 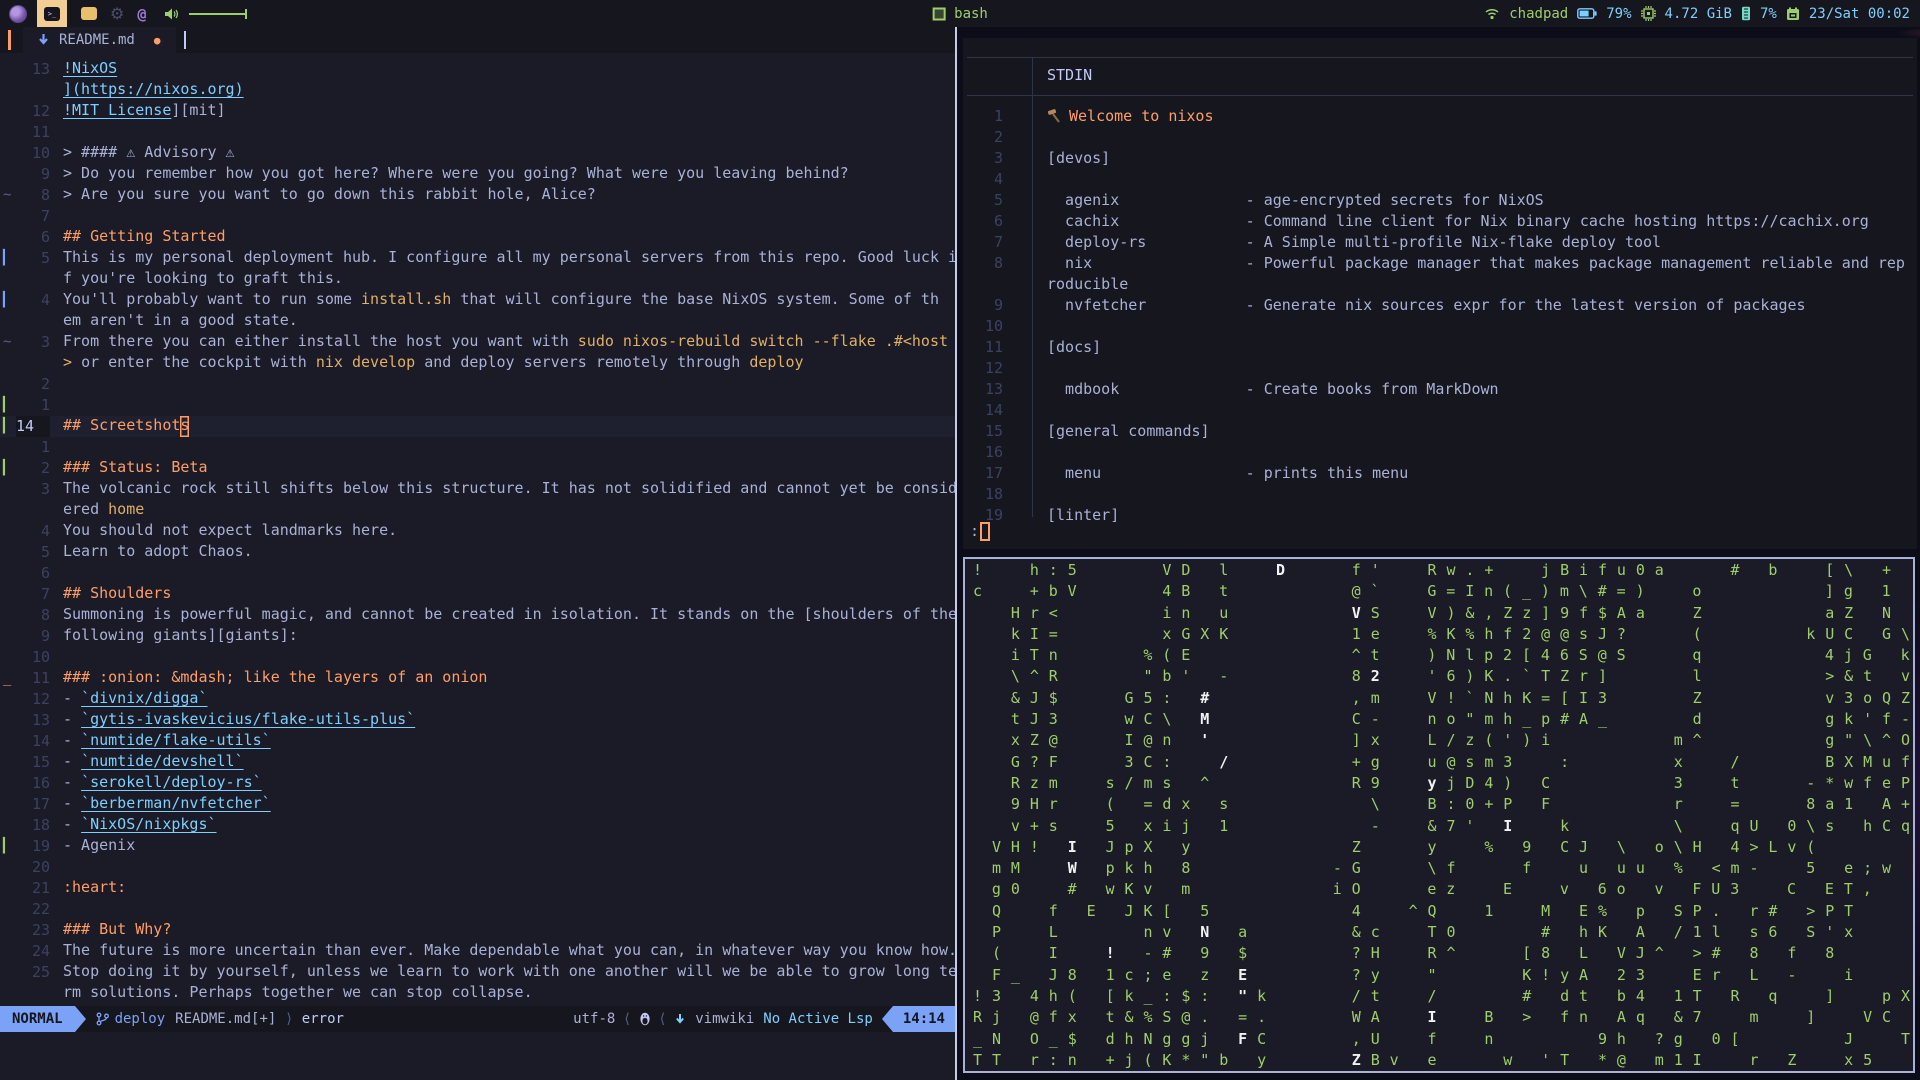 I want to click on editor-line: 6, so click(x=477, y=573).